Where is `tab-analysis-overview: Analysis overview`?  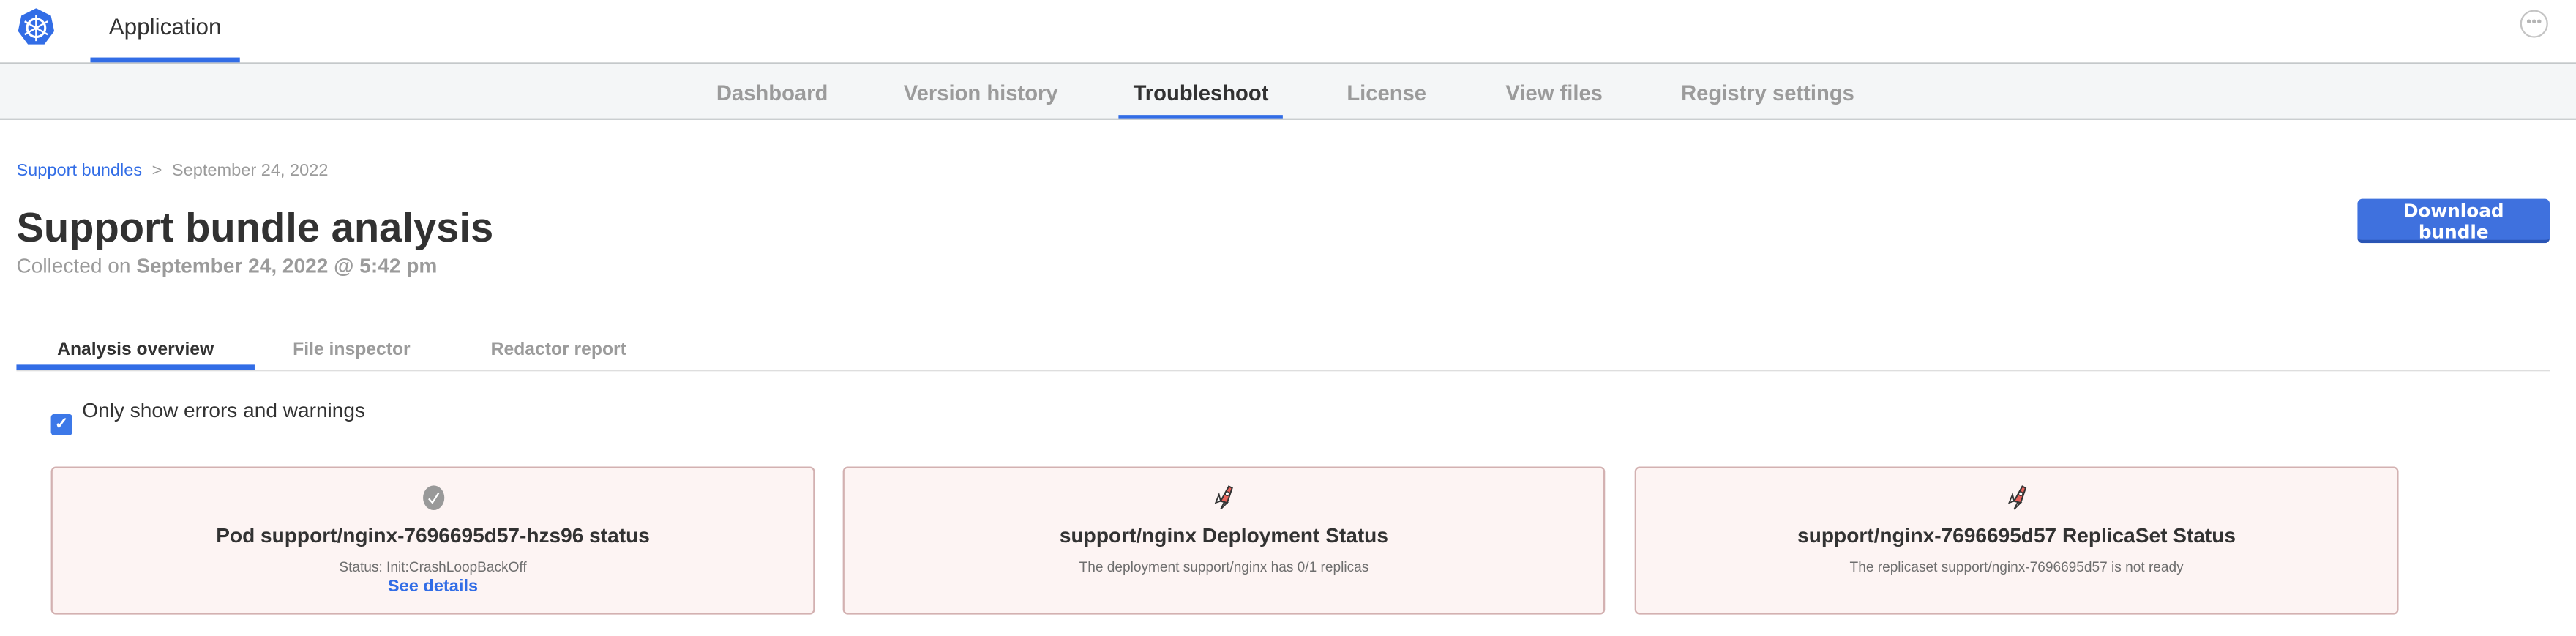
tab-analysis-overview: Analysis overview is located at coordinates (135, 350).